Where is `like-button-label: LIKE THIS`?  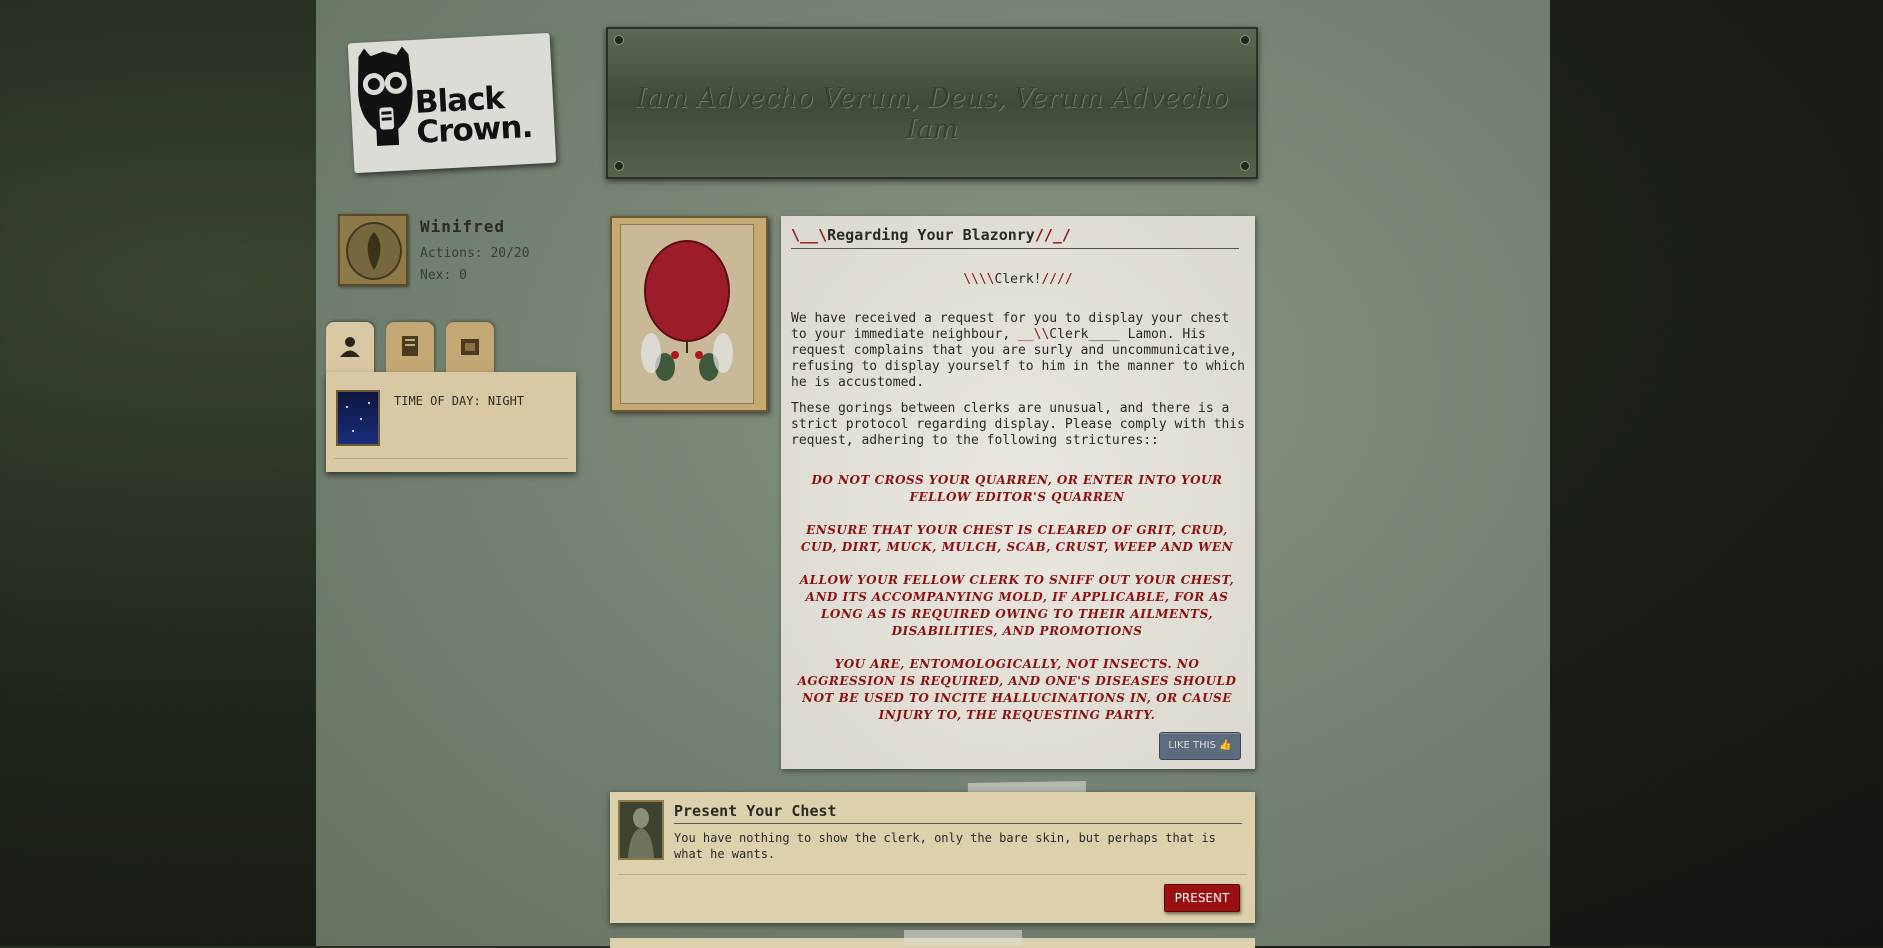
like-button-label: LIKE THIS is located at coordinates (1192, 745).